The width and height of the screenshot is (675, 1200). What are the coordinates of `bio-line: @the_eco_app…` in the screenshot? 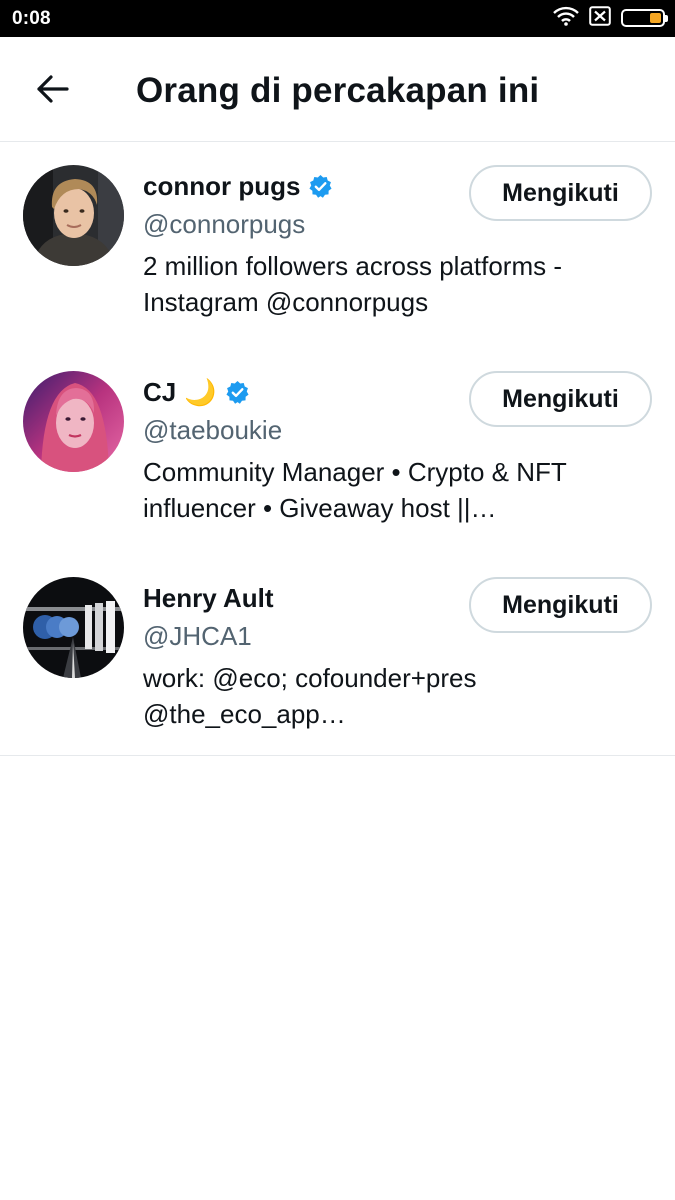 It's located at (244, 714).